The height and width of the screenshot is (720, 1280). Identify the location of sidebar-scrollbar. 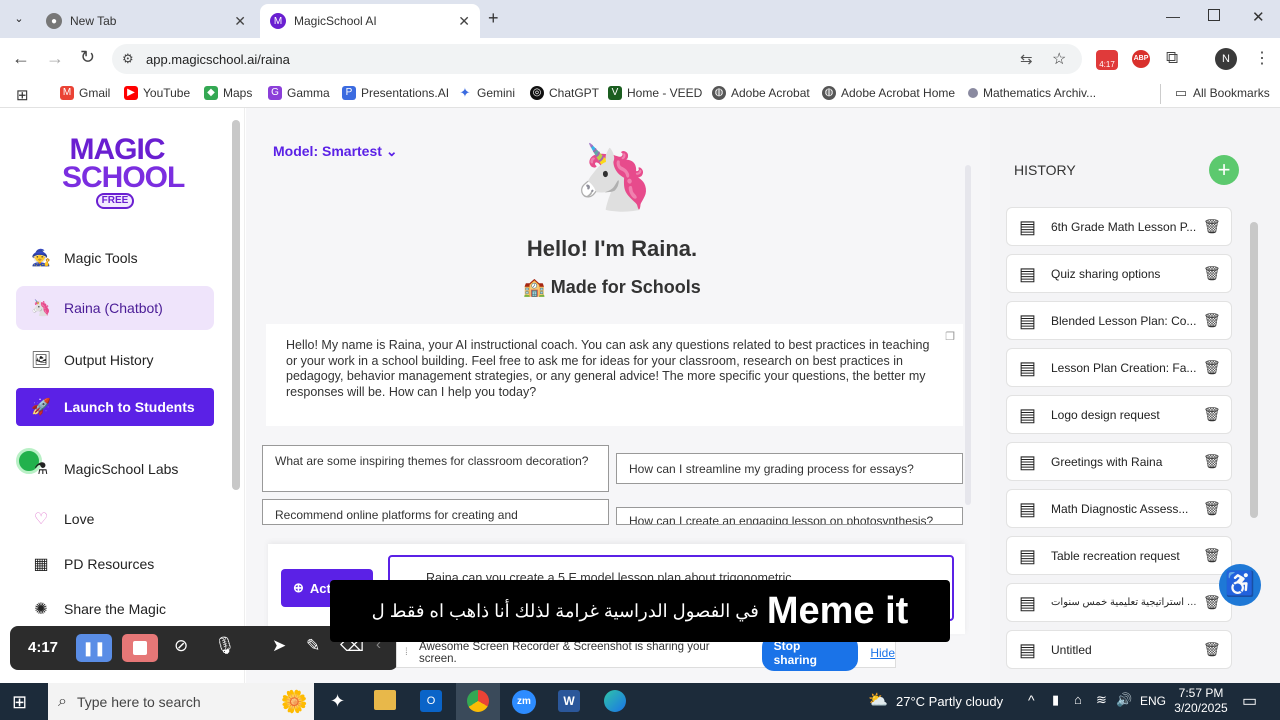
(236, 305).